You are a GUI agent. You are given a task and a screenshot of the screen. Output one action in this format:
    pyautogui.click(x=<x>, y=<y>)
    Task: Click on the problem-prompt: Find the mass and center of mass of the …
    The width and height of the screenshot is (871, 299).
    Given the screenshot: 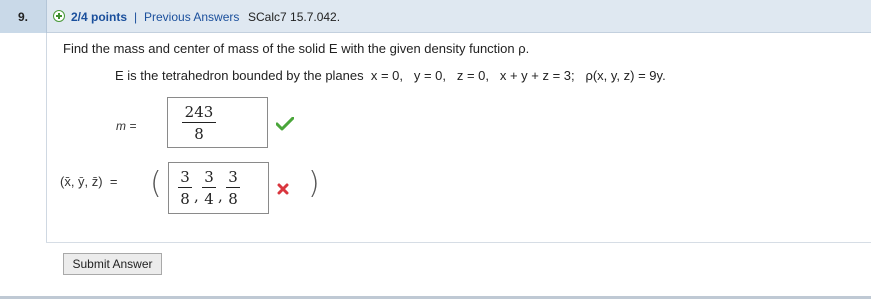 What is the action you would take?
    pyautogui.click(x=296, y=48)
    